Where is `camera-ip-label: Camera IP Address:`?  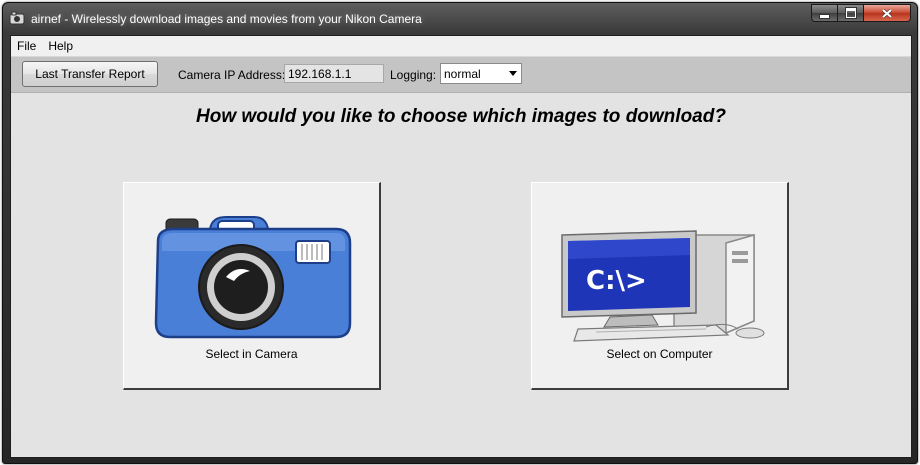
camera-ip-label: Camera IP Address: is located at coordinates (232, 75).